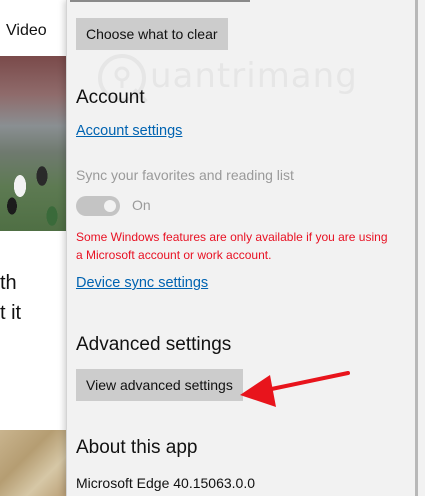  What do you see at coordinates (137, 447) in the screenshot?
I see `about-heading: About this app` at bounding box center [137, 447].